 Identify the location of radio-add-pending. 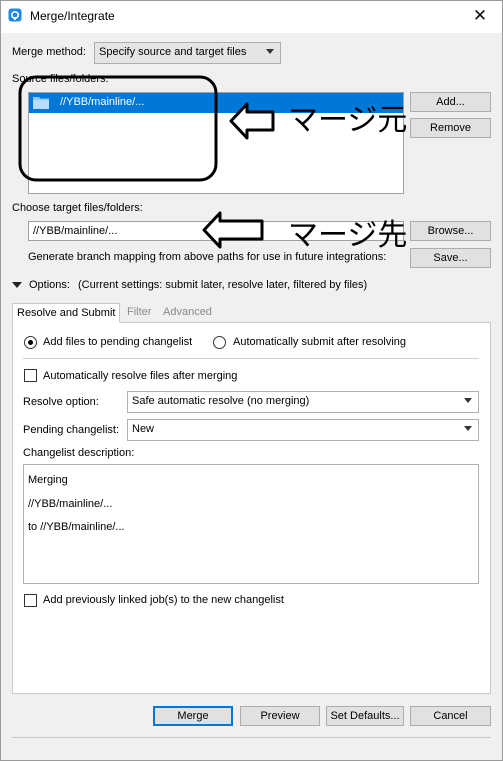
(30, 342).